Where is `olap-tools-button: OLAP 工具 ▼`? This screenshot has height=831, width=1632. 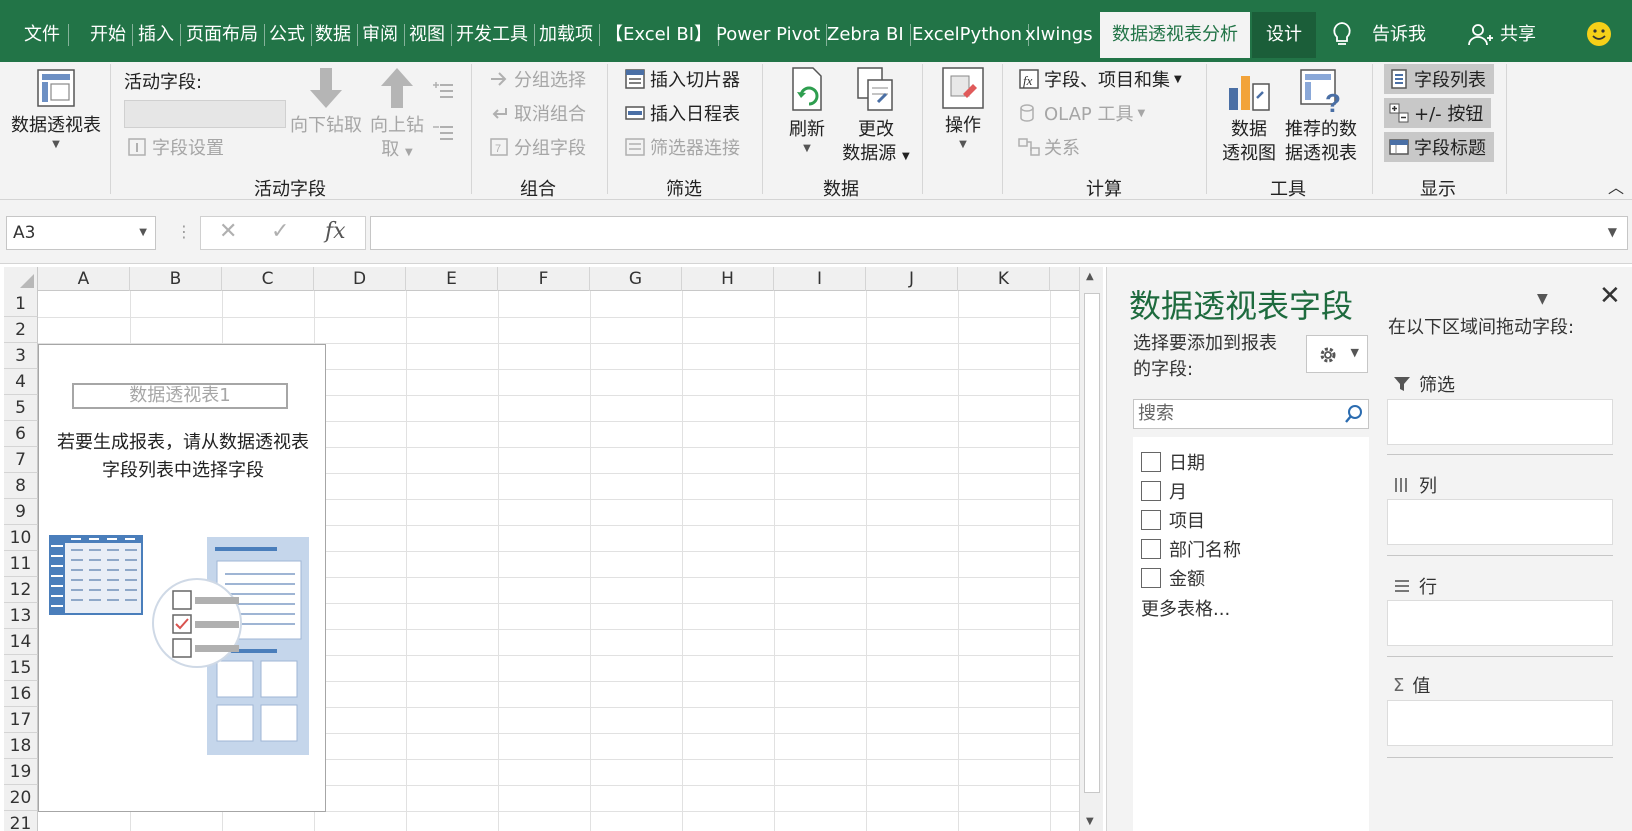 olap-tools-button: OLAP 工具 ▼ is located at coordinates (1081, 113).